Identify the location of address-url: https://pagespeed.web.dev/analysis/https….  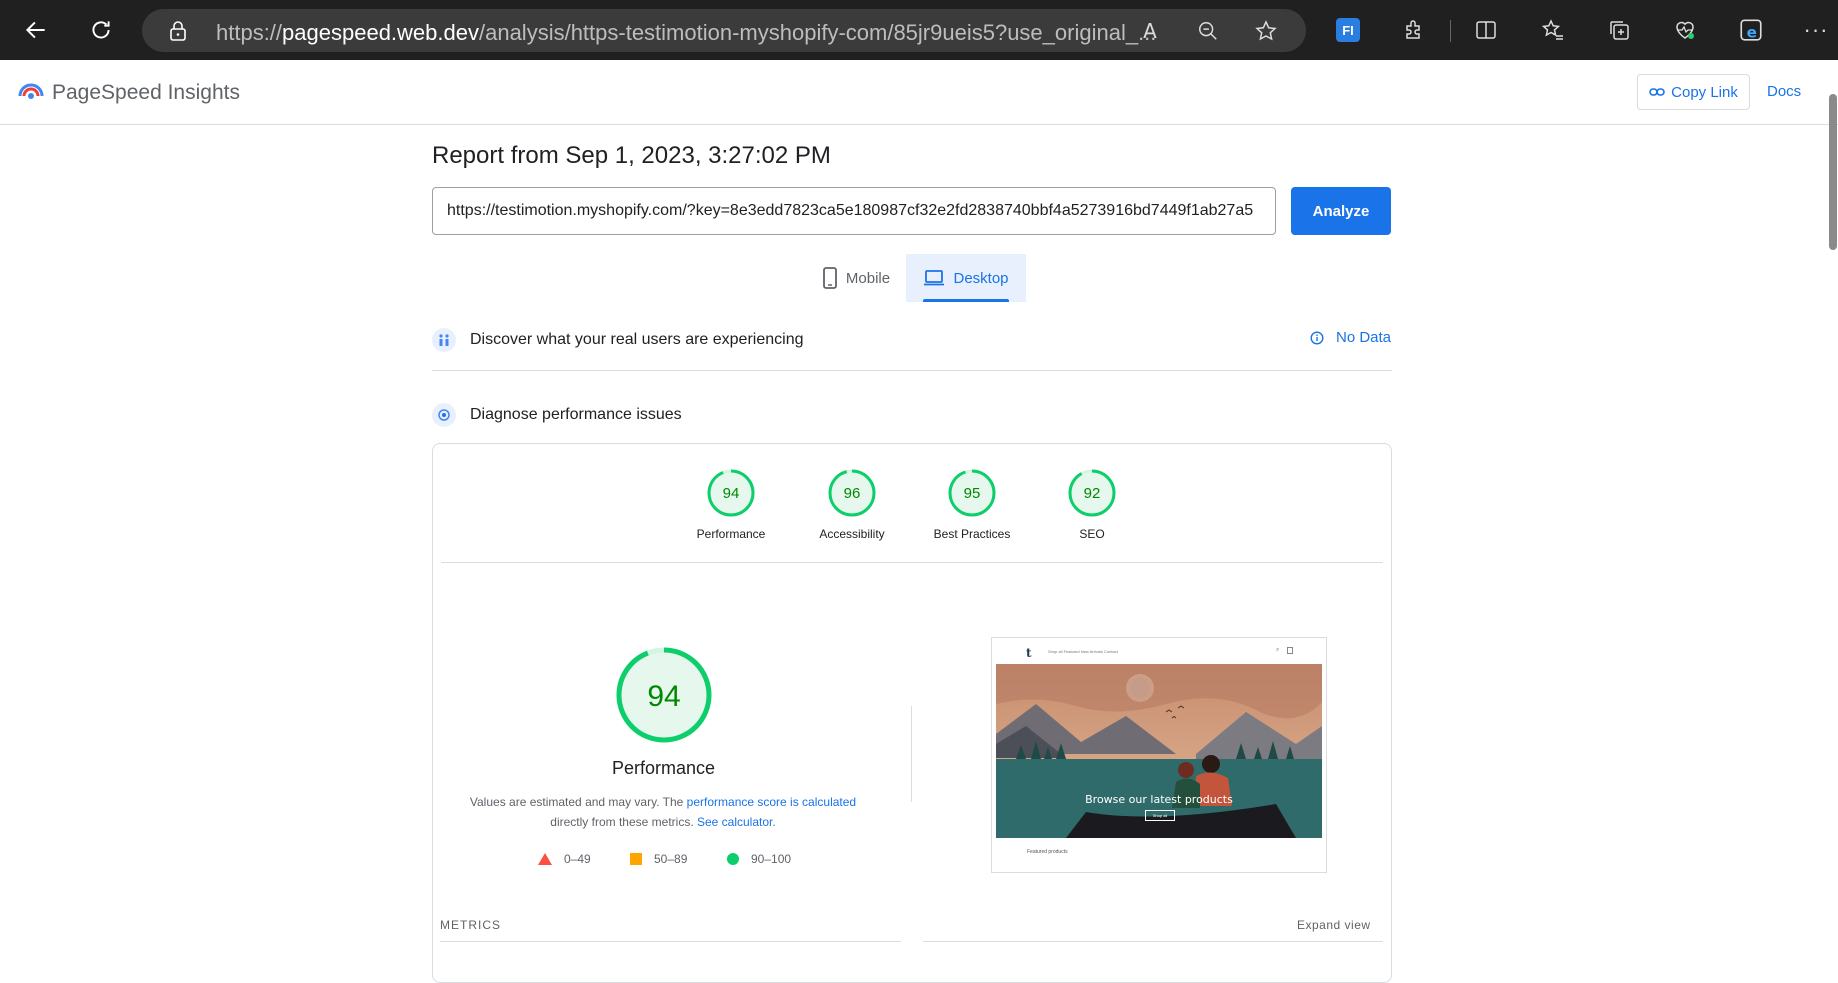
(686, 32).